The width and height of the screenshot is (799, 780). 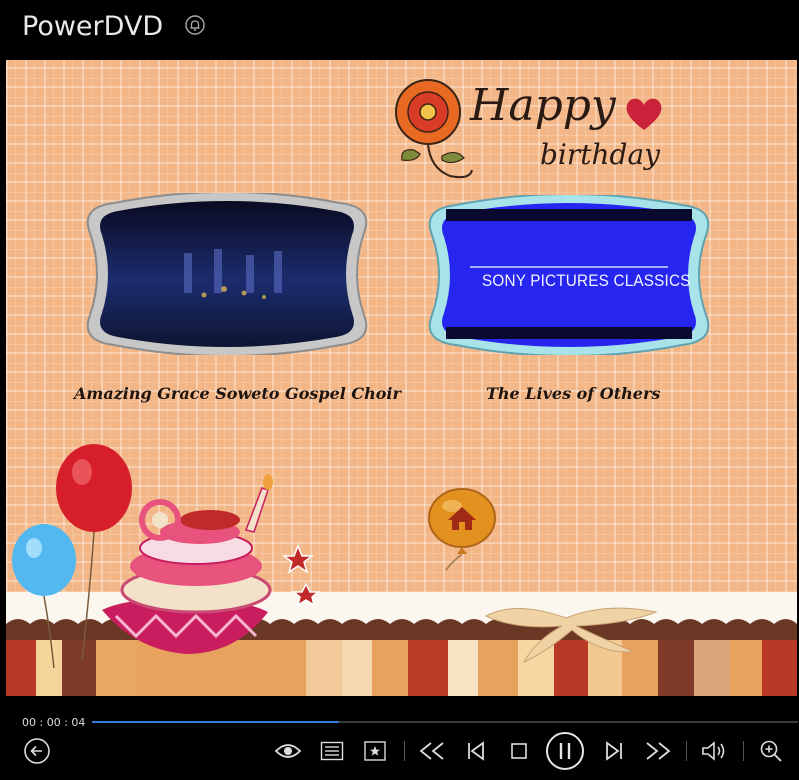 I want to click on favorite-star-icon, so click(x=375, y=751).